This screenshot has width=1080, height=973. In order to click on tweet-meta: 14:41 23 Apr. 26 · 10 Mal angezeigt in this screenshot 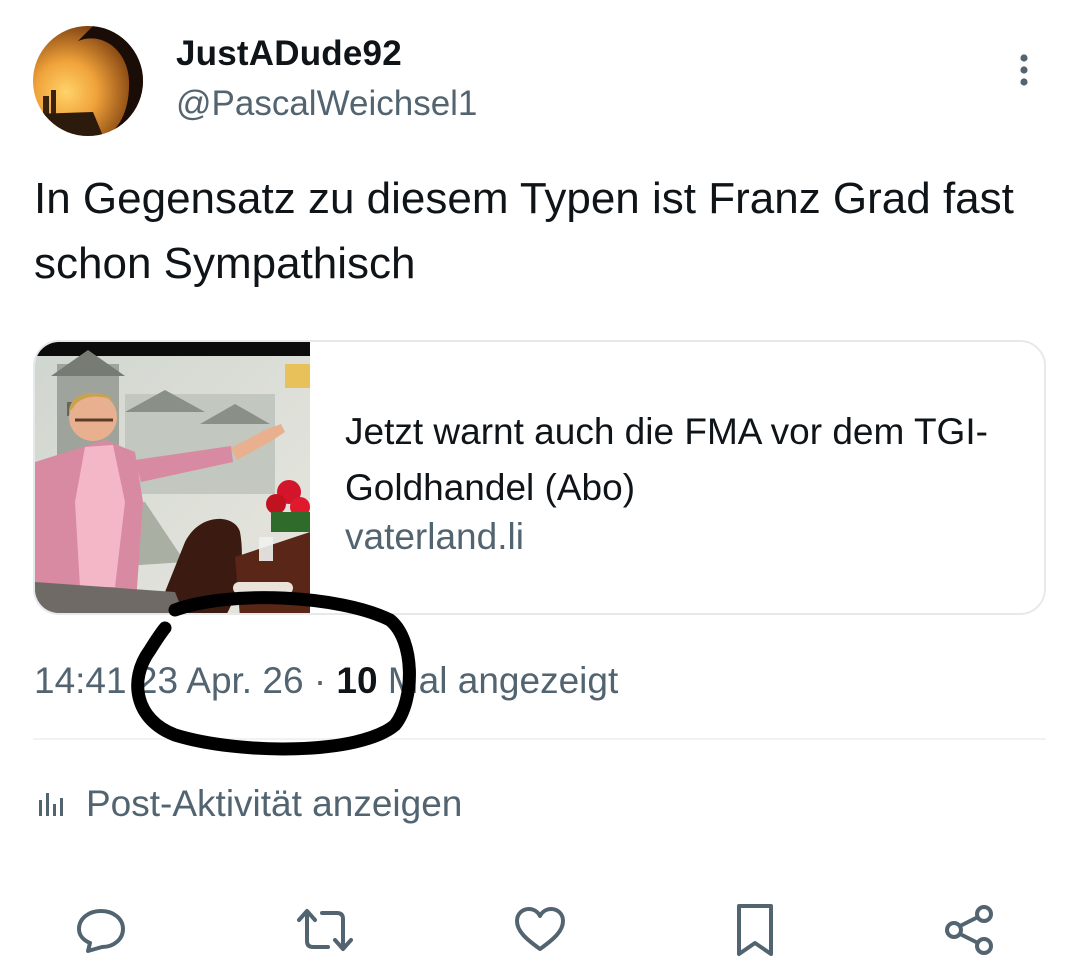, I will do `click(326, 681)`.